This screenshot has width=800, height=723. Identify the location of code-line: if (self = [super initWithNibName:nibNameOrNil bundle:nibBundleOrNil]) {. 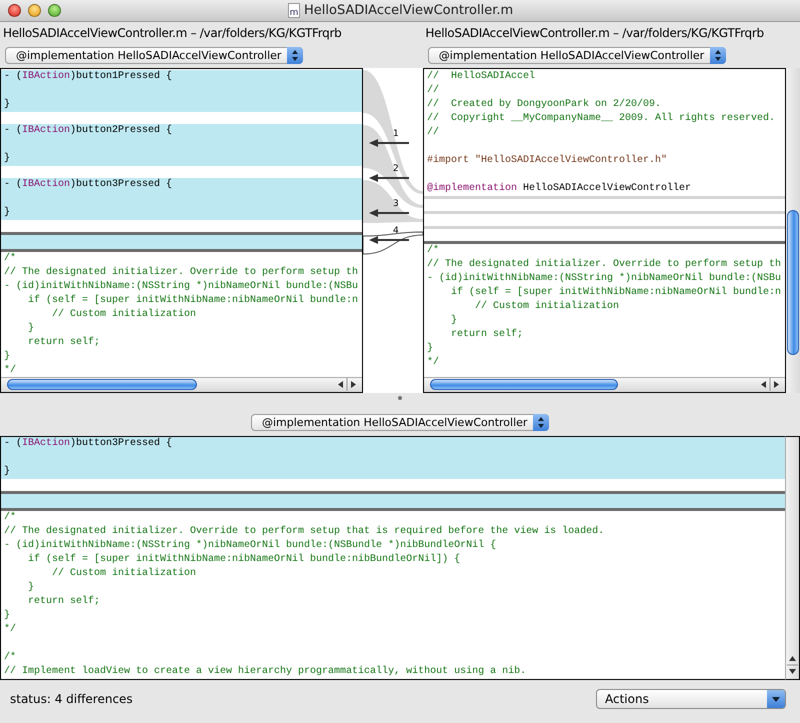
(244, 560).